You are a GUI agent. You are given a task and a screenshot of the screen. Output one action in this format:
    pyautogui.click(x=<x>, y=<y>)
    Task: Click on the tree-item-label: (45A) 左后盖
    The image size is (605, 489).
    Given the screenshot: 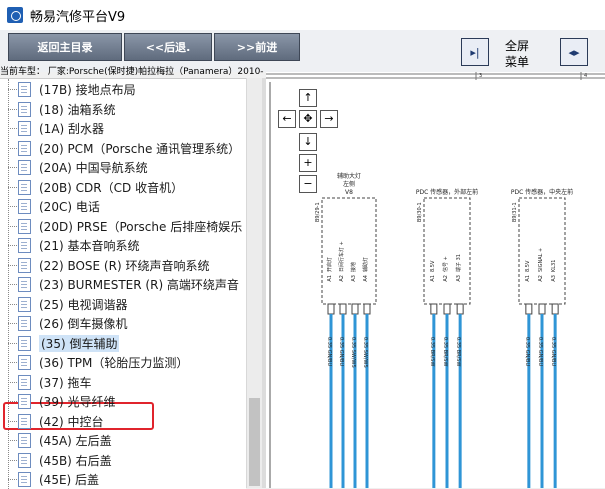 What is the action you would take?
    pyautogui.click(x=75, y=441)
    